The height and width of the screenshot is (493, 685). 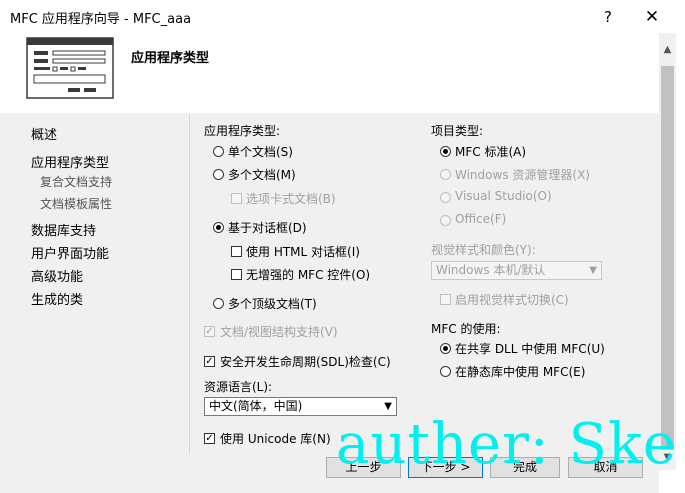 I want to click on project-type-heading: 项目类型:, so click(x=457, y=131).